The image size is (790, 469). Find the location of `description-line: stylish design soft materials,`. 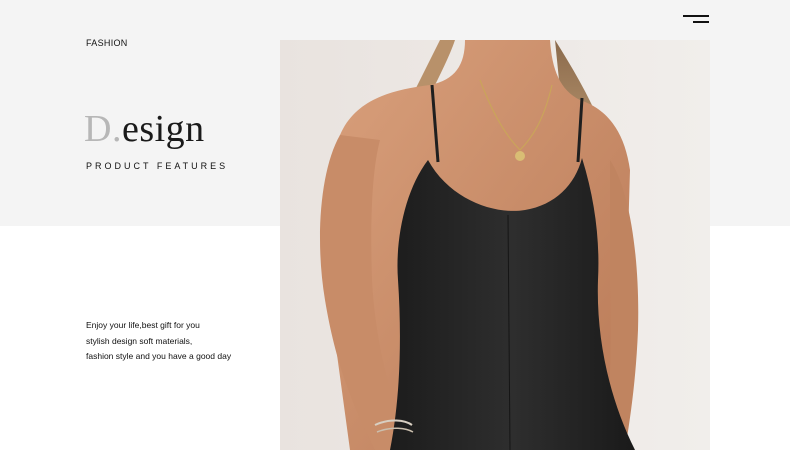

description-line: stylish design soft materials, is located at coordinates (139, 340).